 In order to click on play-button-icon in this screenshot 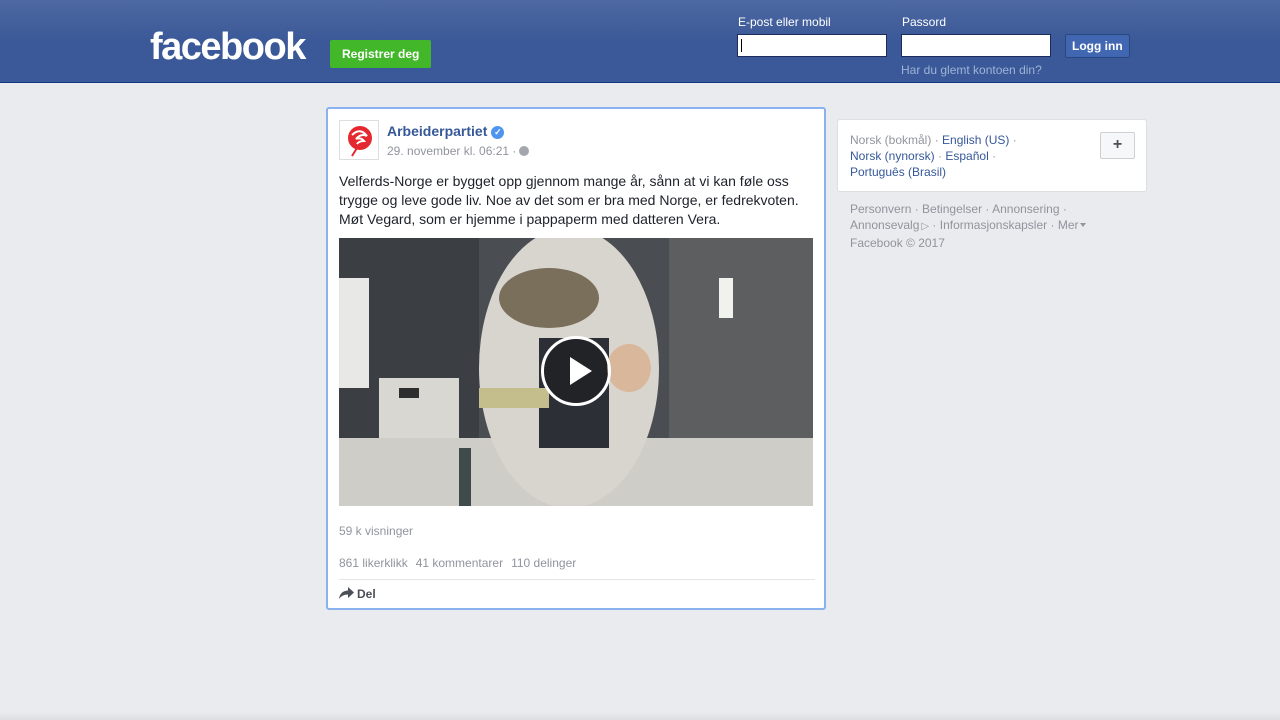, I will do `click(576, 371)`.